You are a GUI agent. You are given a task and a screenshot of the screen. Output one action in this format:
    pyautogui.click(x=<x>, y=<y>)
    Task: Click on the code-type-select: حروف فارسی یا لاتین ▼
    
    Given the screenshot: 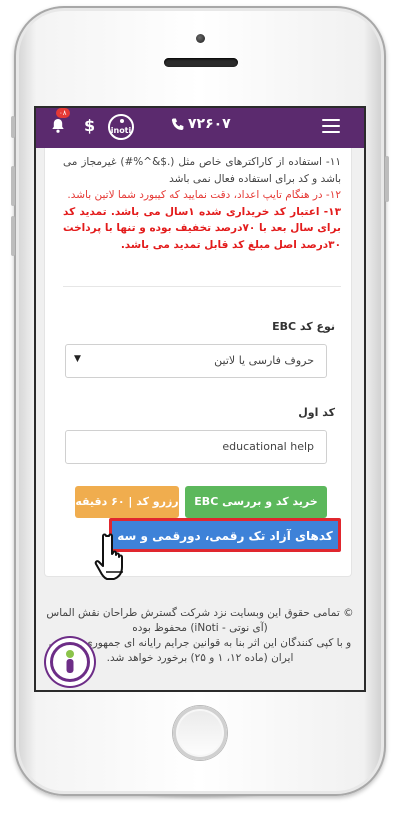 What is the action you would take?
    pyautogui.click(x=196, y=361)
    